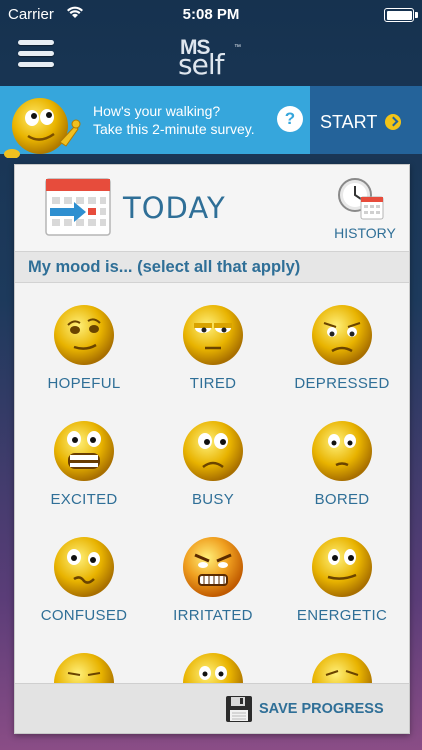 The height and width of the screenshot is (750, 422). Describe the element at coordinates (342, 499) in the screenshot. I see `mood-label: BORED` at that location.